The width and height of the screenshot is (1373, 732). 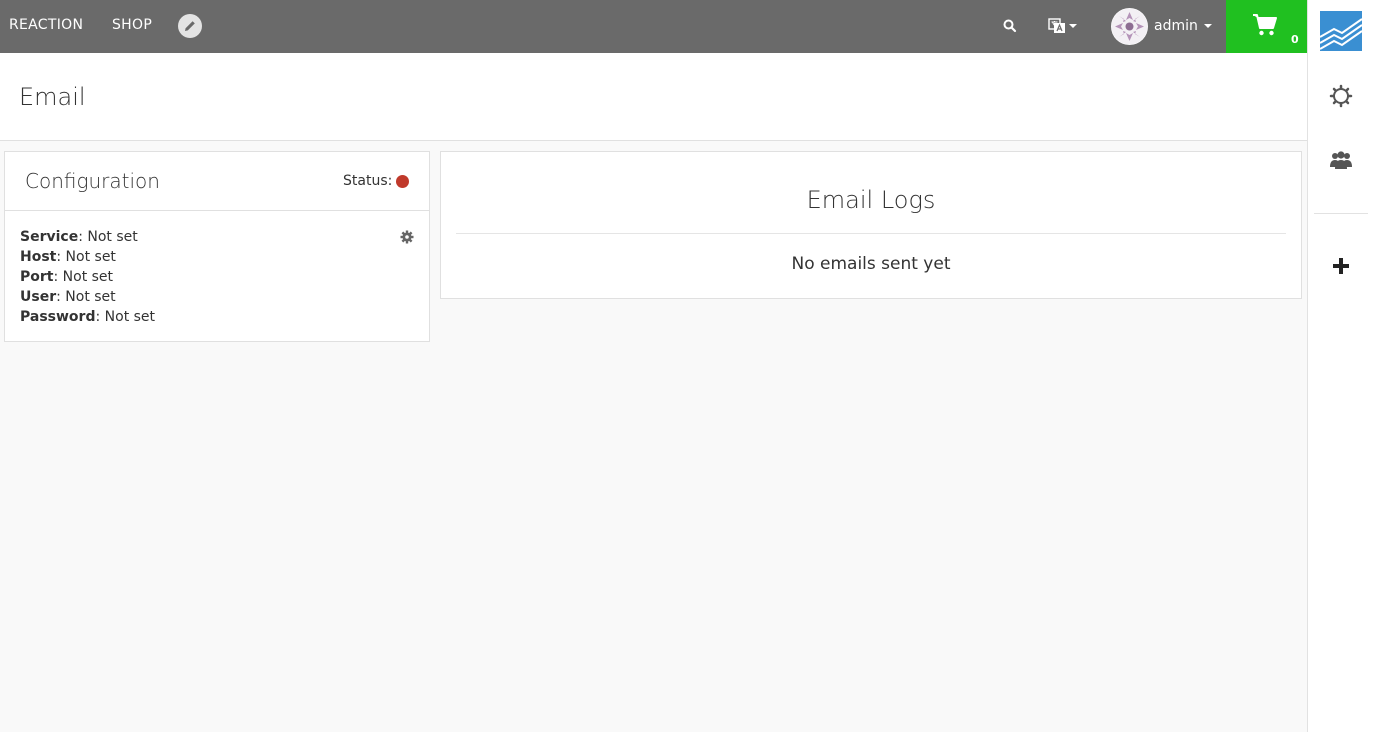 I want to click on search-button, so click(x=1010, y=26).